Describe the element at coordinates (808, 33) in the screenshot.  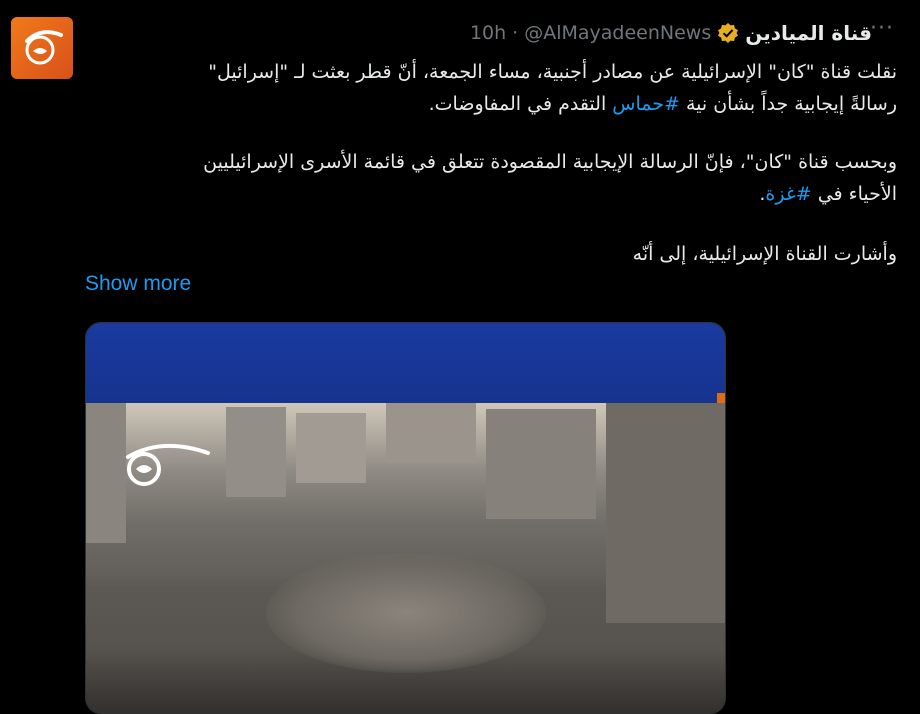
I see `display-name: قناة الميادين` at that location.